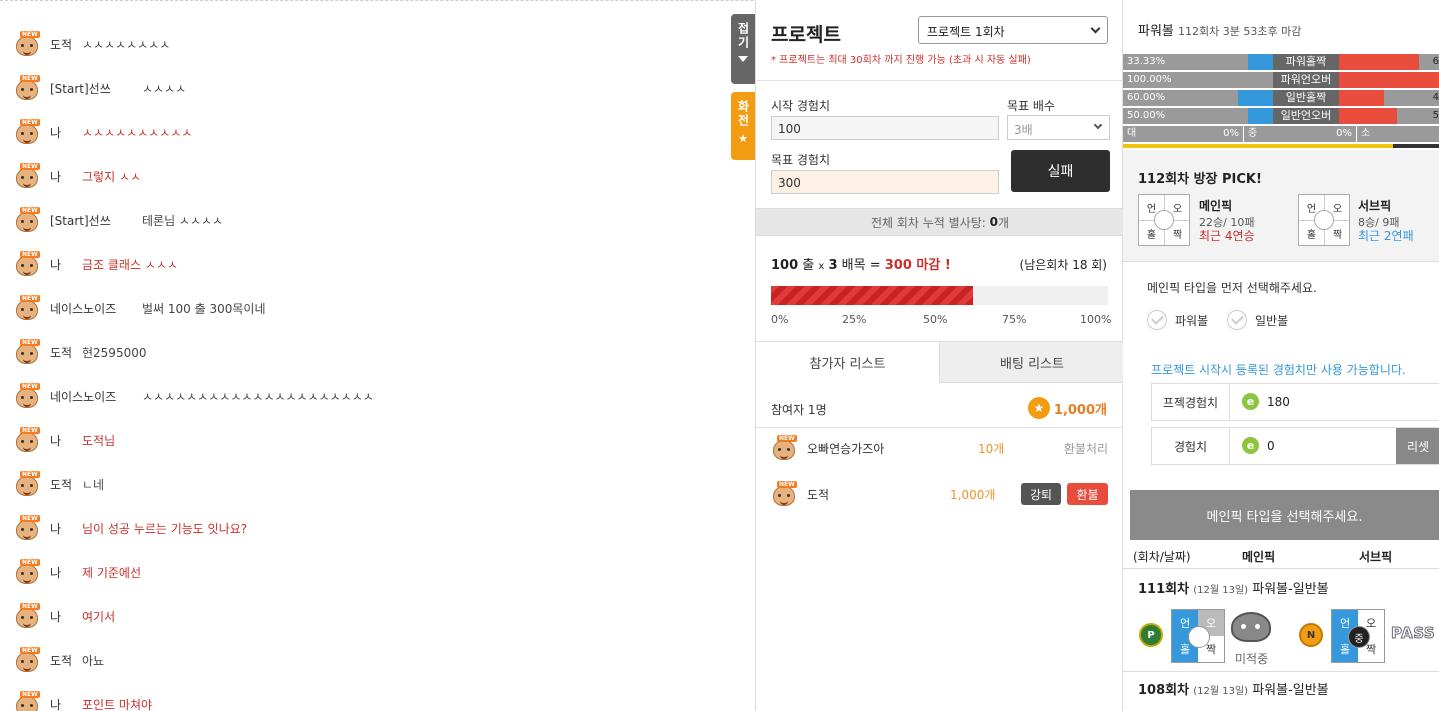  I want to click on chat-message: NEW 나 여기서, so click(64, 616).